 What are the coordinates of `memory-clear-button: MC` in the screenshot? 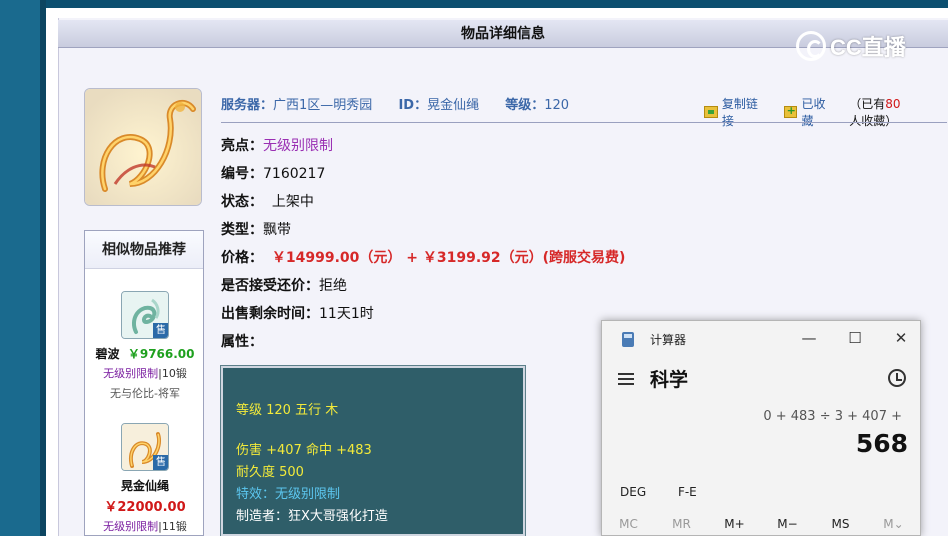 It's located at (628, 524).